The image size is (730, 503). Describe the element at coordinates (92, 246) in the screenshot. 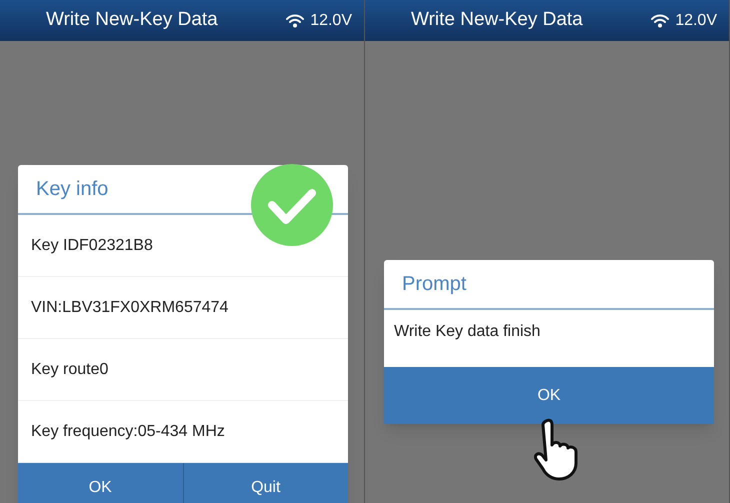

I see `info-row-text: Key IDF02321B8` at that location.